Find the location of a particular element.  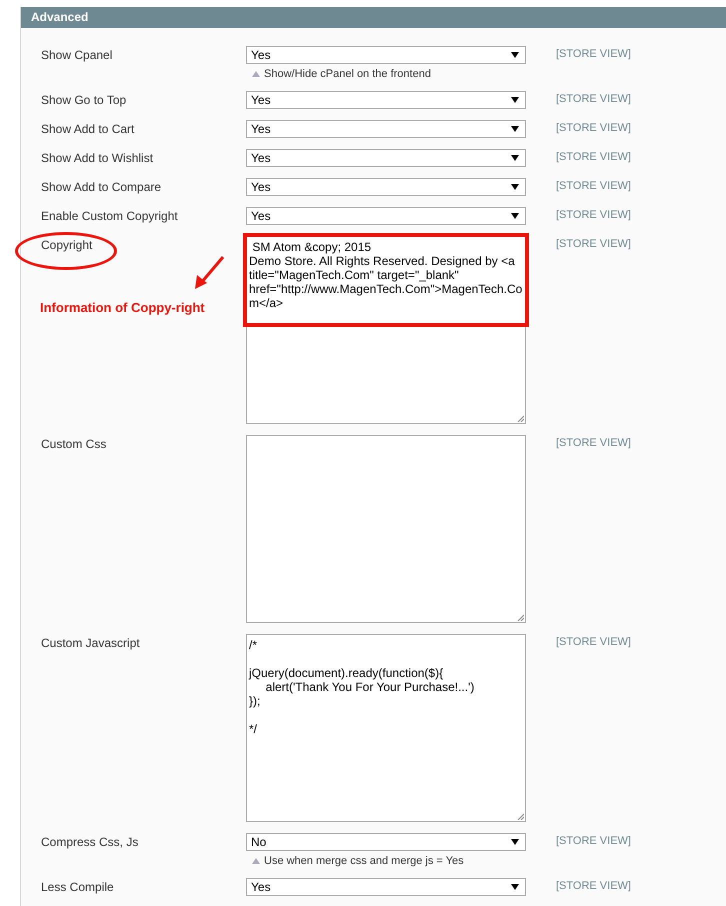

field-label: Show Go to Top is located at coordinates (84, 99).